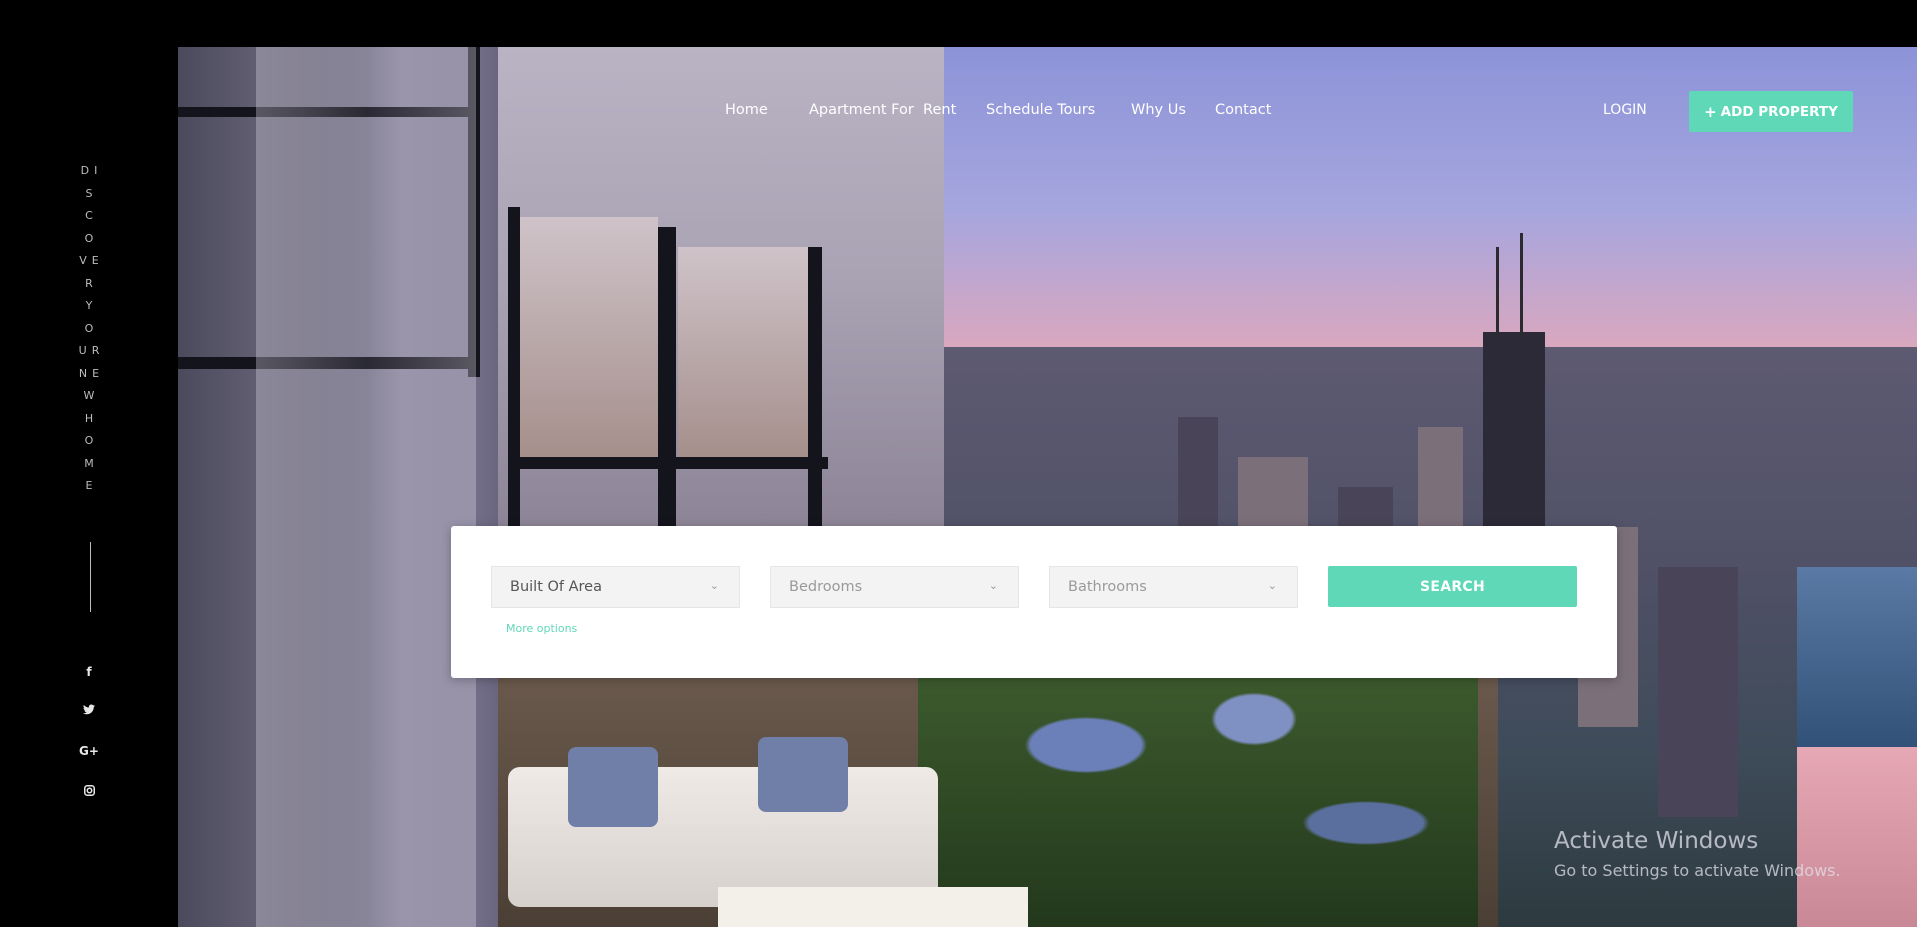 Image resolution: width=1917 pixels, height=927 pixels. Describe the element at coordinates (89, 672) in the screenshot. I see `facebook-icon: f` at that location.